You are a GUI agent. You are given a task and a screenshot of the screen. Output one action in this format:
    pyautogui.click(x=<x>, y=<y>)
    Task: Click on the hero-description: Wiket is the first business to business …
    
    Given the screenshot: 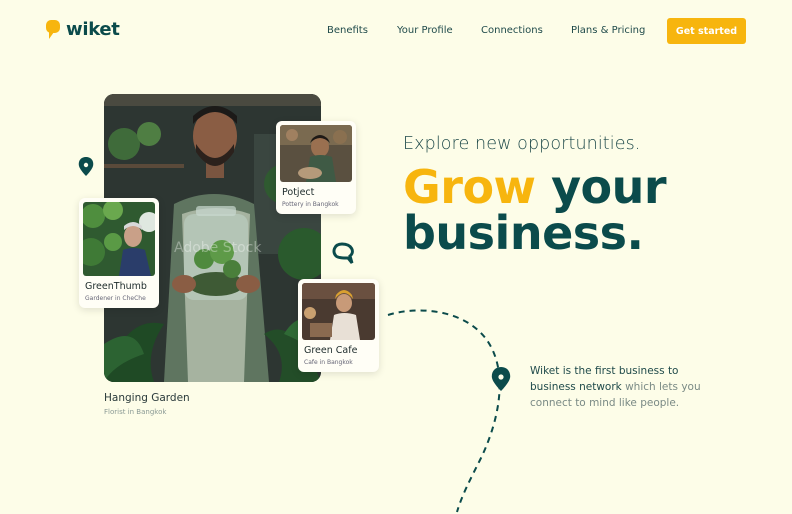 What is the action you would take?
    pyautogui.click(x=625, y=387)
    